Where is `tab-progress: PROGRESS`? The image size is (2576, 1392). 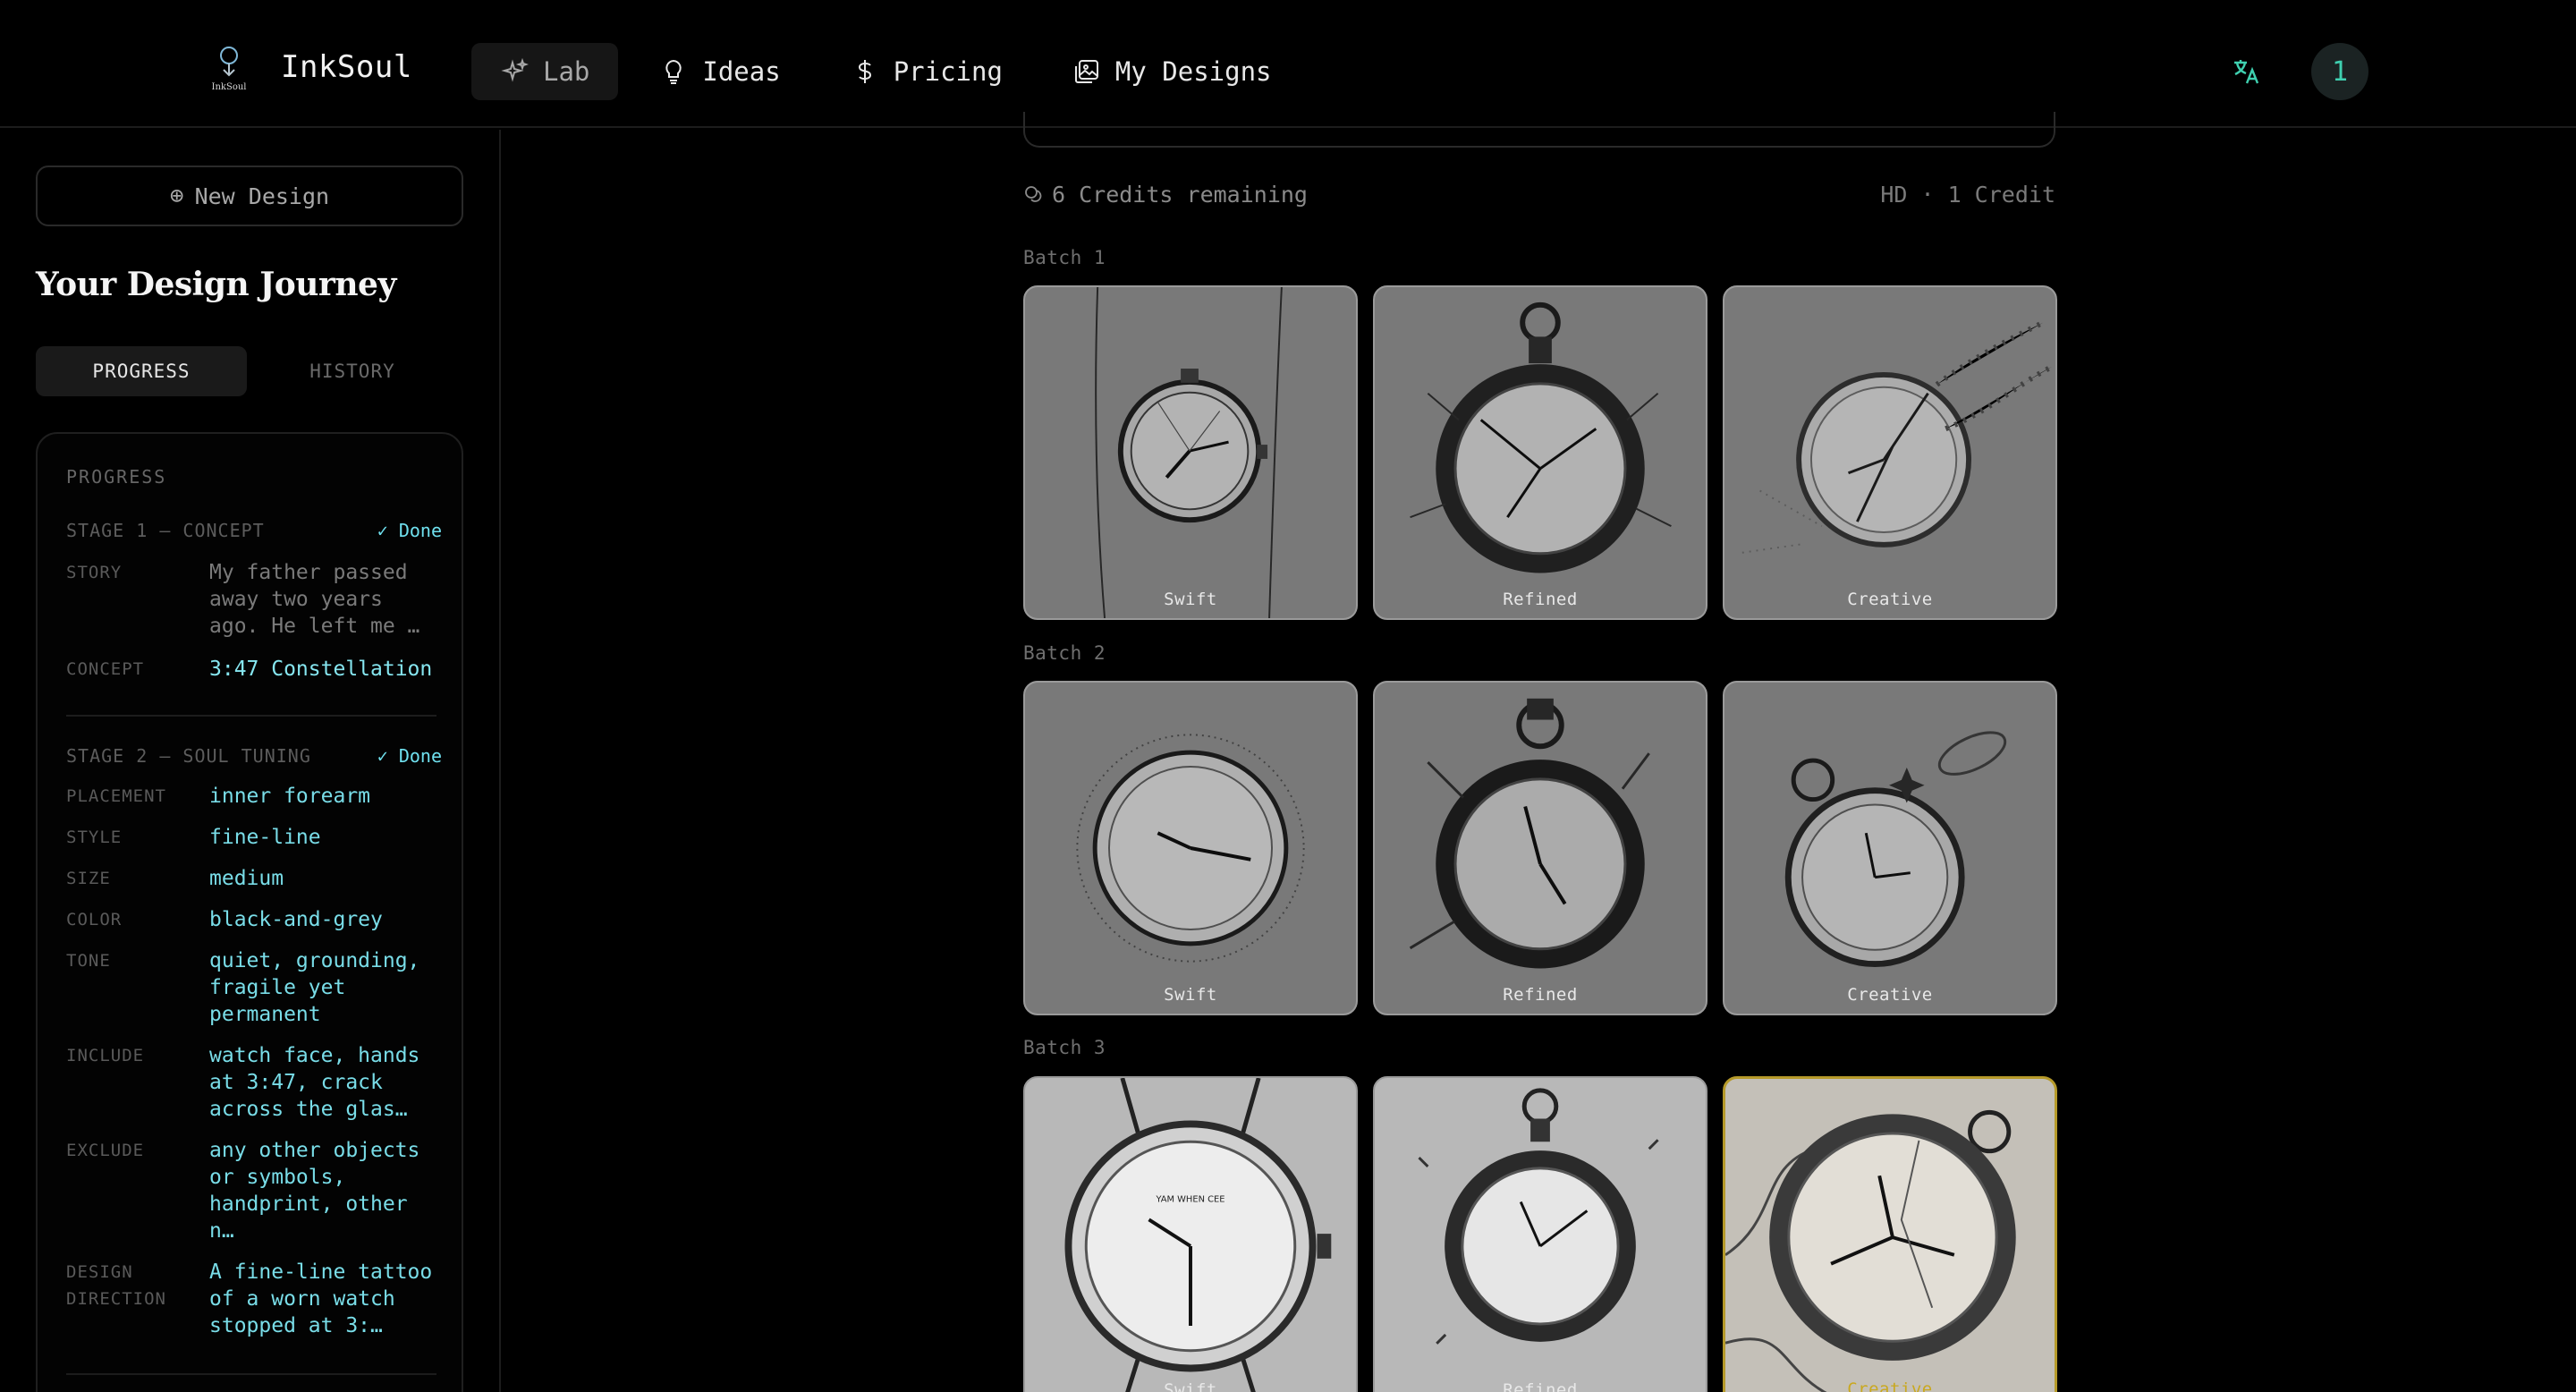 tab-progress: PROGRESS is located at coordinates (141, 371).